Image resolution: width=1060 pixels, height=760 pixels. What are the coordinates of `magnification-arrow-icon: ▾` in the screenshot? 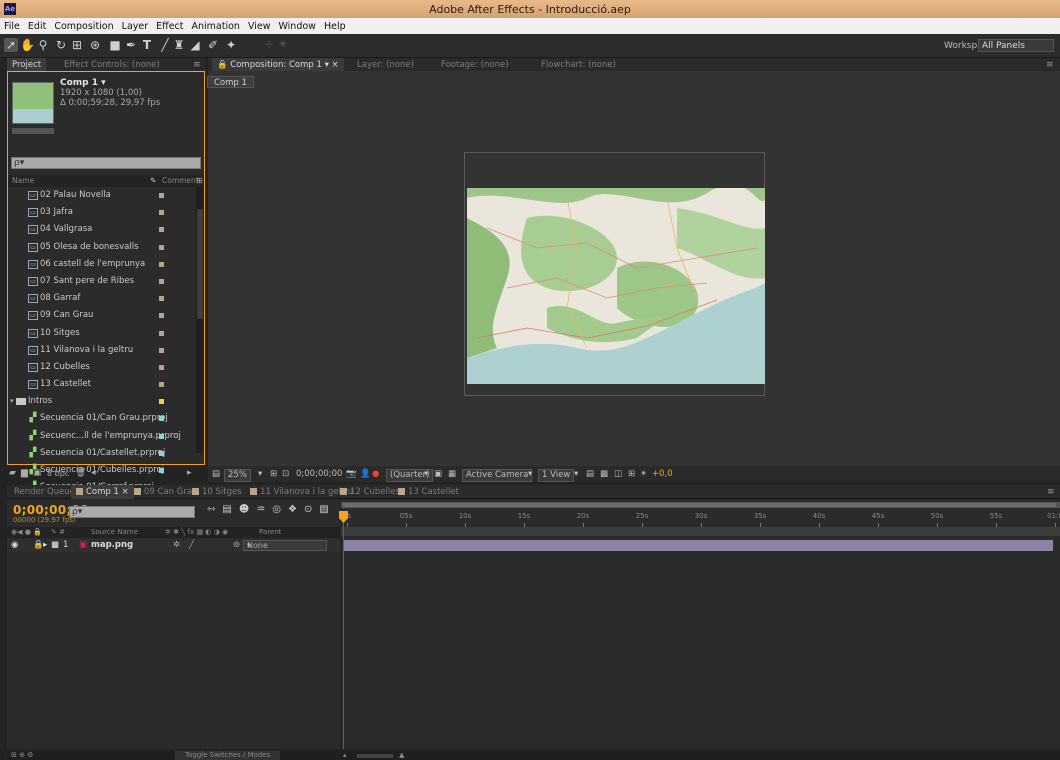 It's located at (260, 474).